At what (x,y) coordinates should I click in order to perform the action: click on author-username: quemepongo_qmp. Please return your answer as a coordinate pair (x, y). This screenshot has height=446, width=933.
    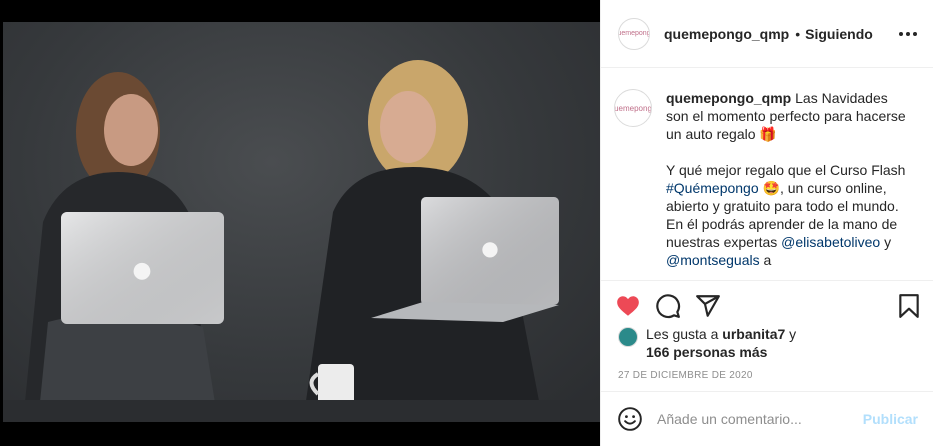
    Looking at the image, I should click on (726, 34).